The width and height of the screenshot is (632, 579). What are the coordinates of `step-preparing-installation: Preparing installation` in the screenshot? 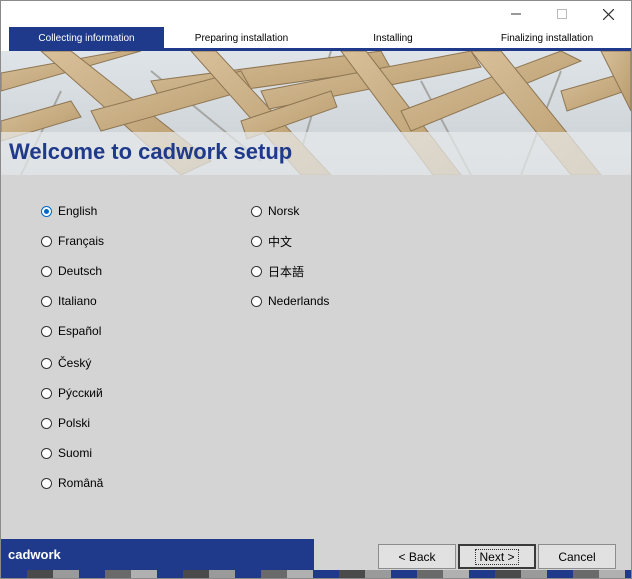 It's located at (241, 38).